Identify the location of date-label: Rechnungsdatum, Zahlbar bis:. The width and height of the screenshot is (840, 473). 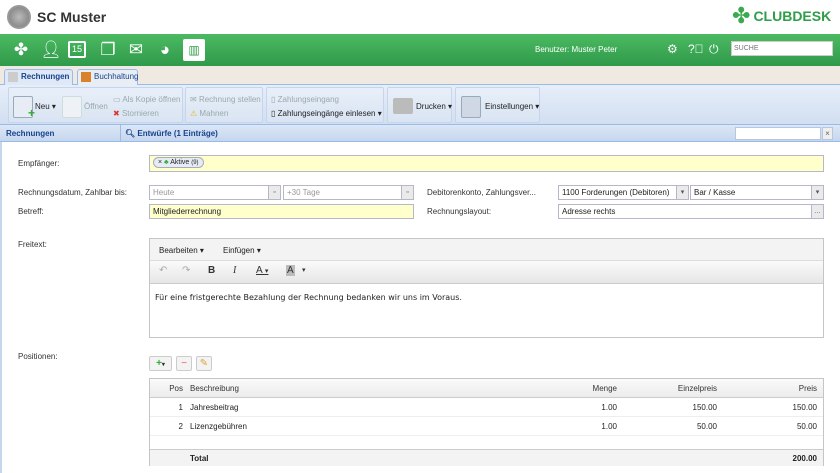
(72, 192).